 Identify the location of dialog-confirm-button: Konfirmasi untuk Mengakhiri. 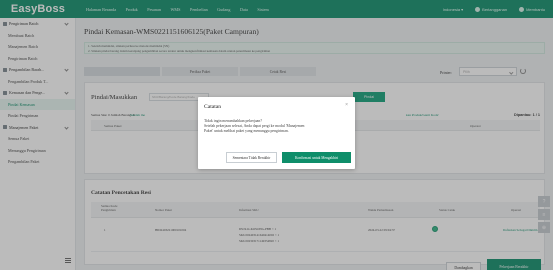
(316, 157).